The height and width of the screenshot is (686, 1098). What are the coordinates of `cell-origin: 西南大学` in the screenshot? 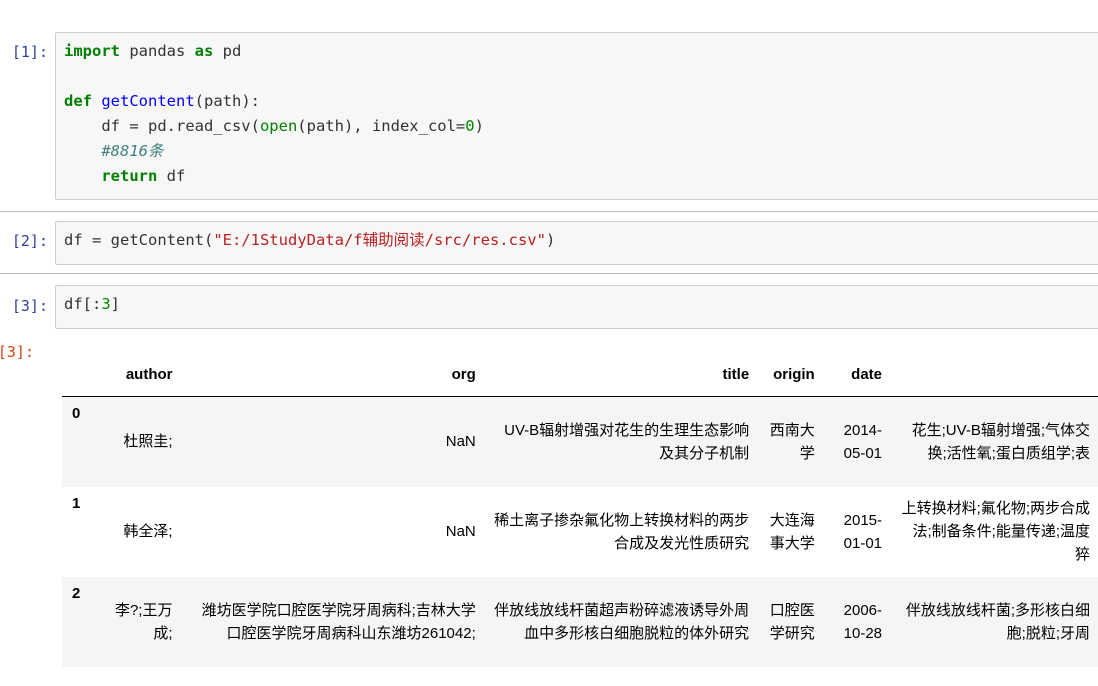 It's located at (792, 441).